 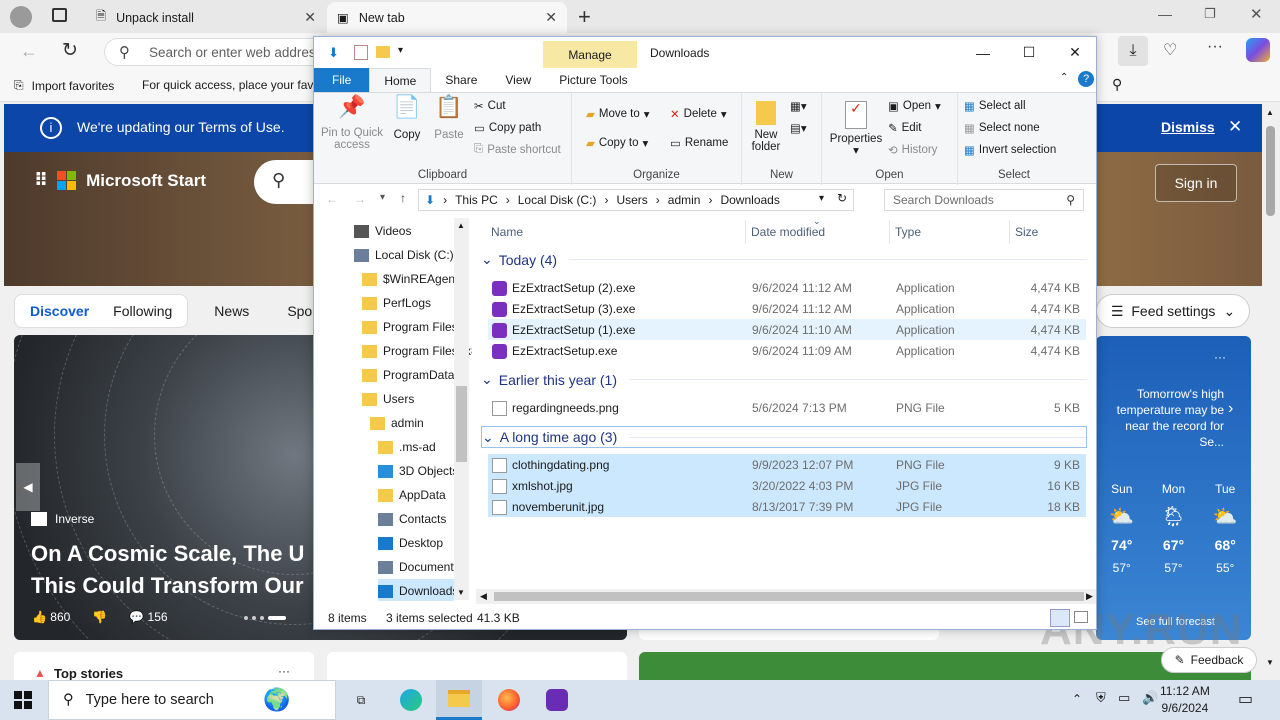 What do you see at coordinates (284, 182) in the screenshot?
I see `web-search-box: ⚲` at bounding box center [284, 182].